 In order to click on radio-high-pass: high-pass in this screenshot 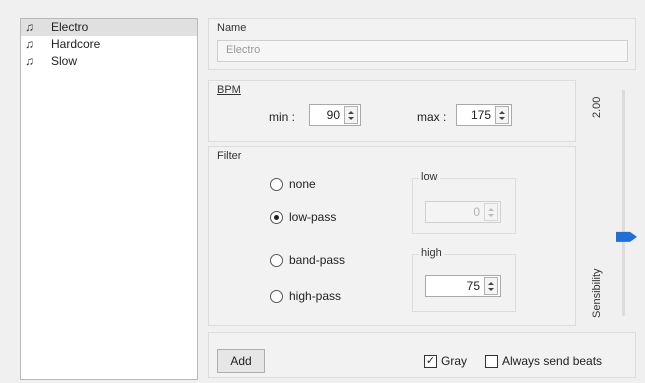, I will do `click(305, 296)`.